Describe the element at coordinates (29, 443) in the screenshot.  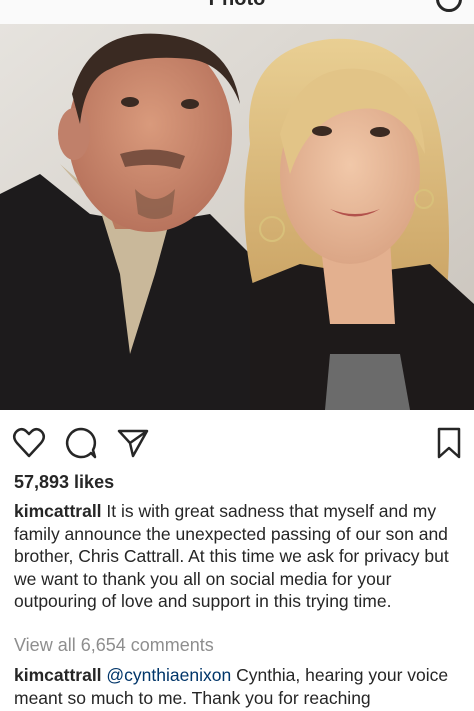
I see `heart-icon` at that location.